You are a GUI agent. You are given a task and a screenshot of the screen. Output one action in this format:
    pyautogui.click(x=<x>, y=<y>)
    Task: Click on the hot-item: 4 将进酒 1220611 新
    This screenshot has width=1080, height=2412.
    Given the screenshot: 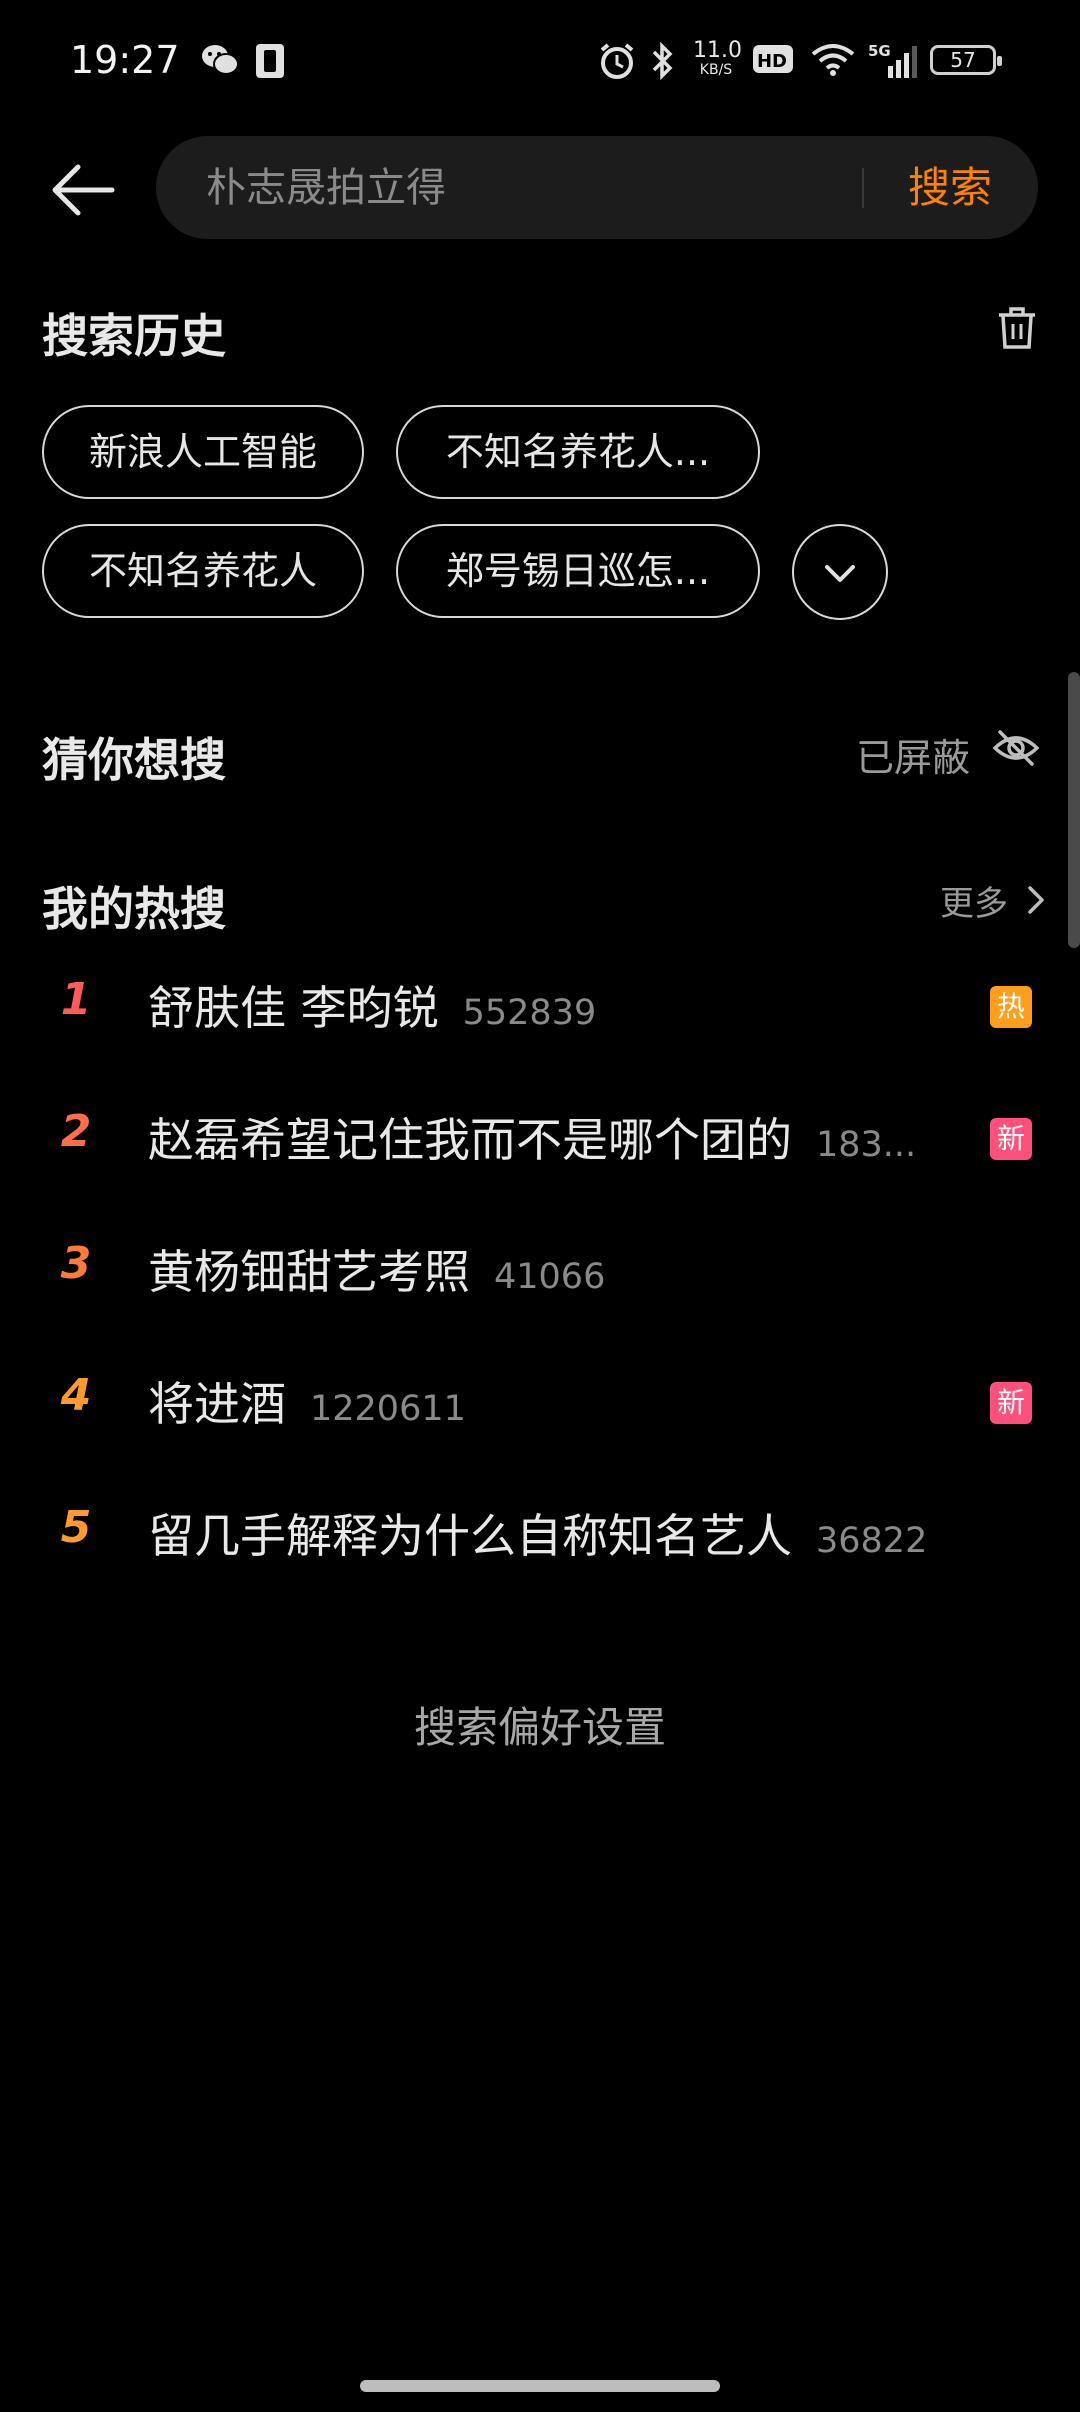 What is the action you would take?
    pyautogui.click(x=540, y=1402)
    